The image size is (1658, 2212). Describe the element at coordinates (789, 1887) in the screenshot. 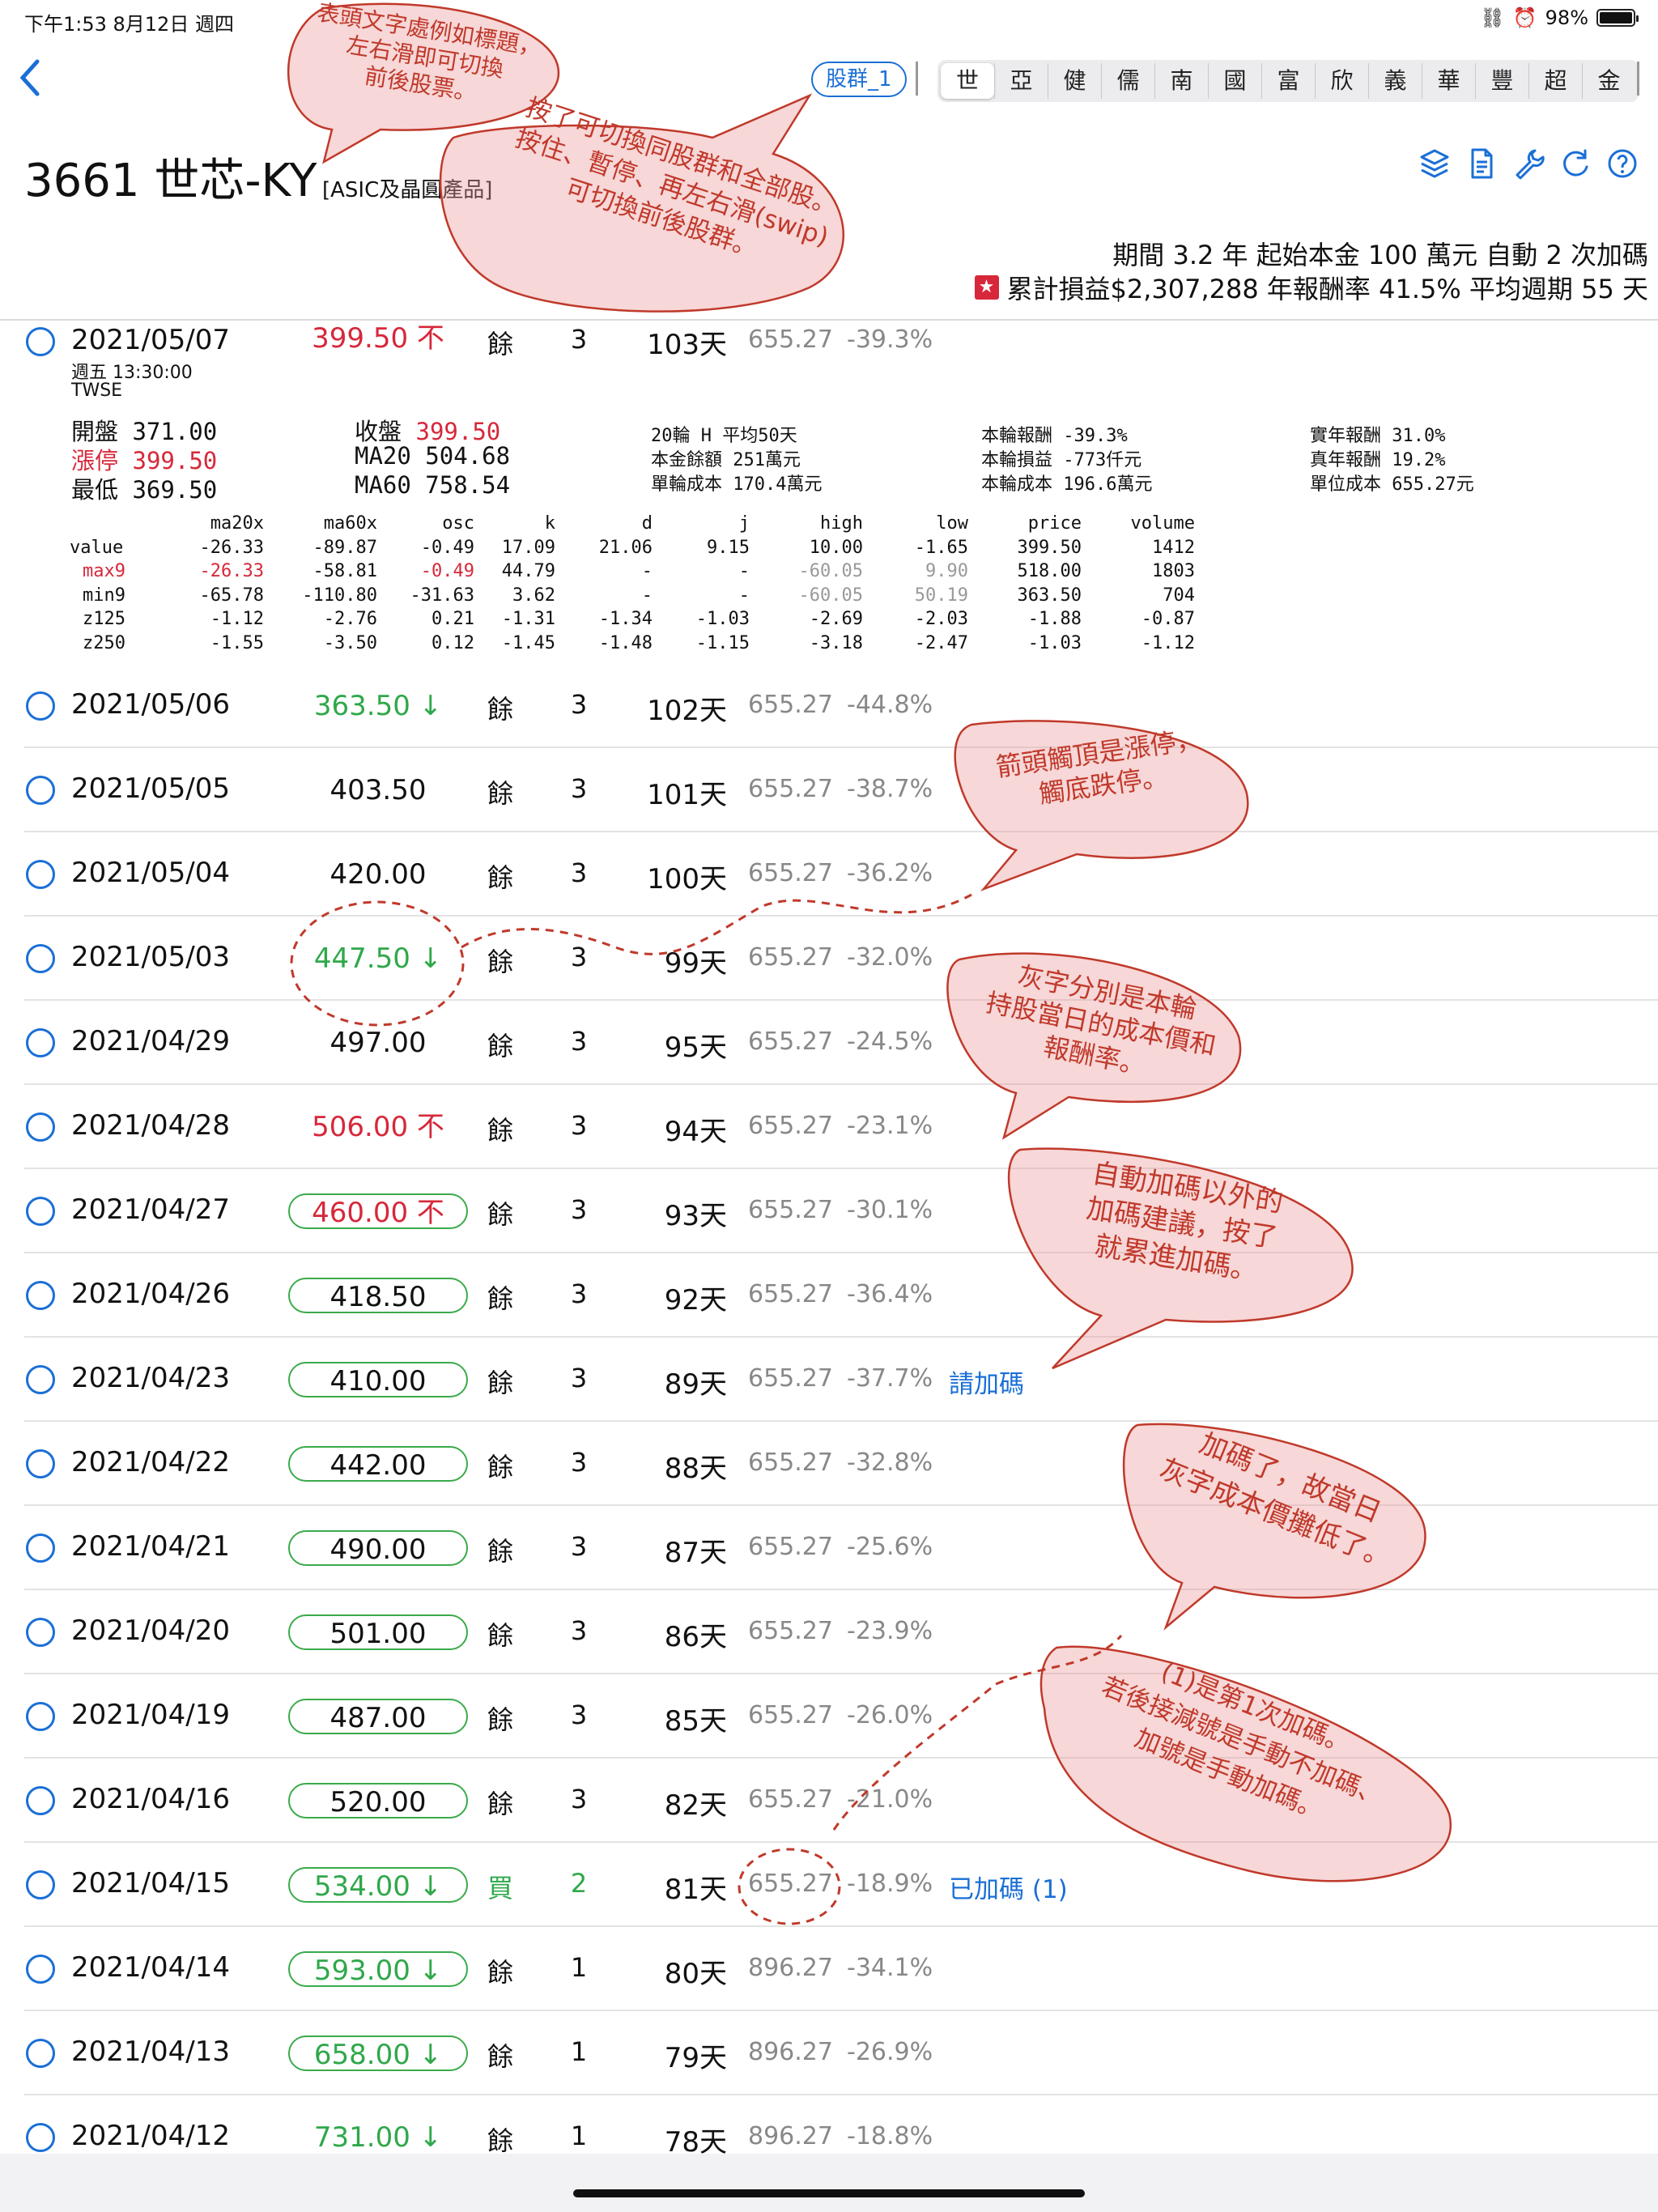

I see `dashed-circle-cost` at that location.